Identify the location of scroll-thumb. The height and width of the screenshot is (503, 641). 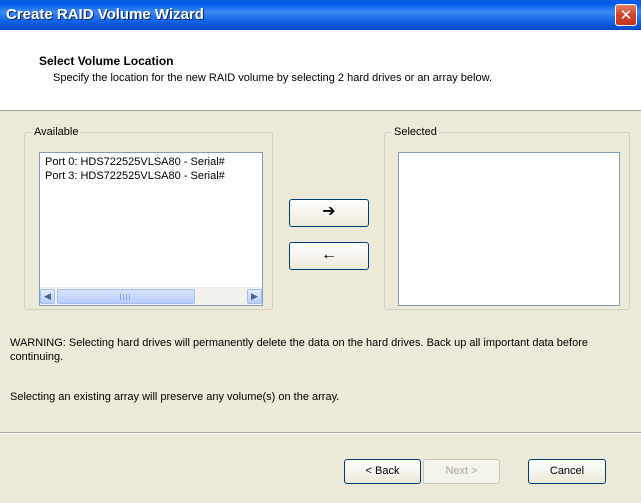
(126, 296).